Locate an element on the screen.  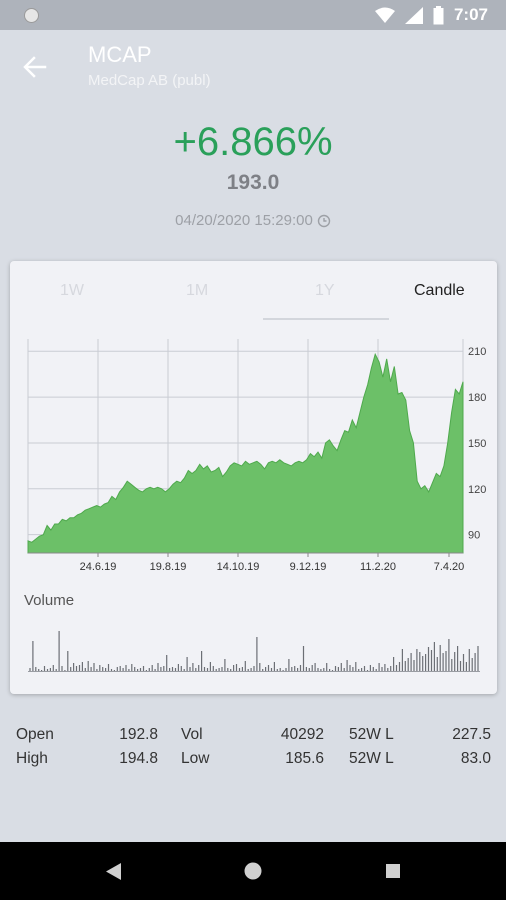
y-tick-label: 210 is located at coordinates (477, 352).